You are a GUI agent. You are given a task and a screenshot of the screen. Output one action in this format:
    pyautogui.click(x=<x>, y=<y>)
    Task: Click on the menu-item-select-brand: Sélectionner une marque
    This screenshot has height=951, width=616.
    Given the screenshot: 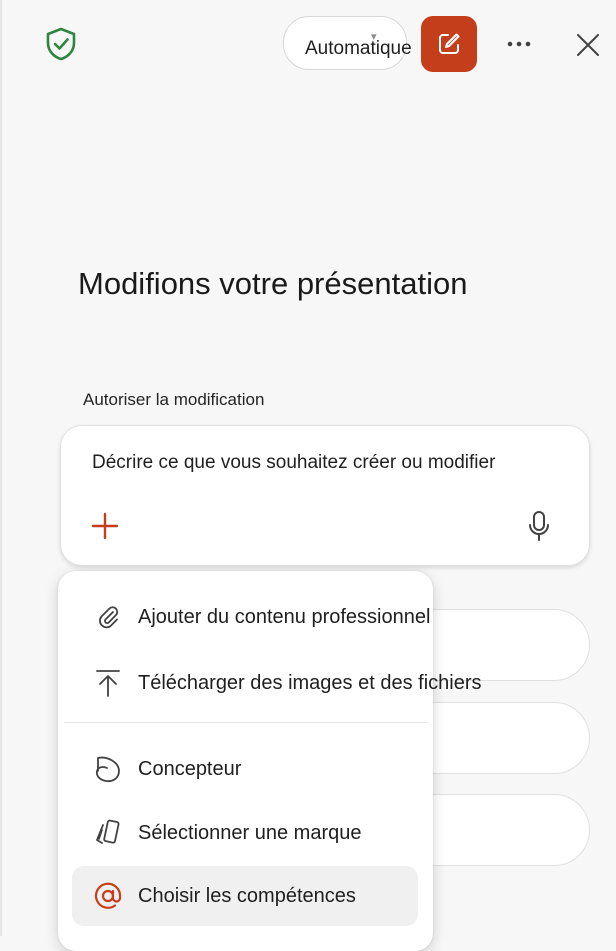 What is the action you would take?
    pyautogui.click(x=245, y=833)
    